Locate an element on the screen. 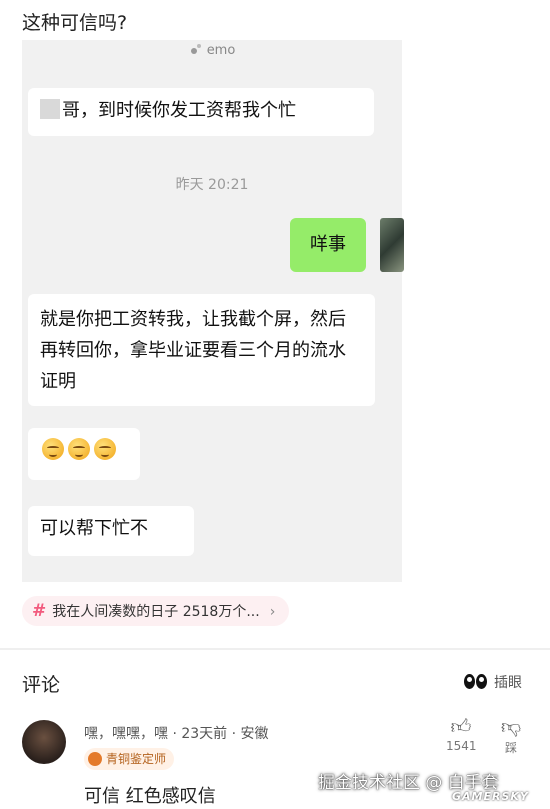  comment-meta: 嘿，嘿嘿，嘿 · 23天前 · 安徽 is located at coordinates (176, 733).